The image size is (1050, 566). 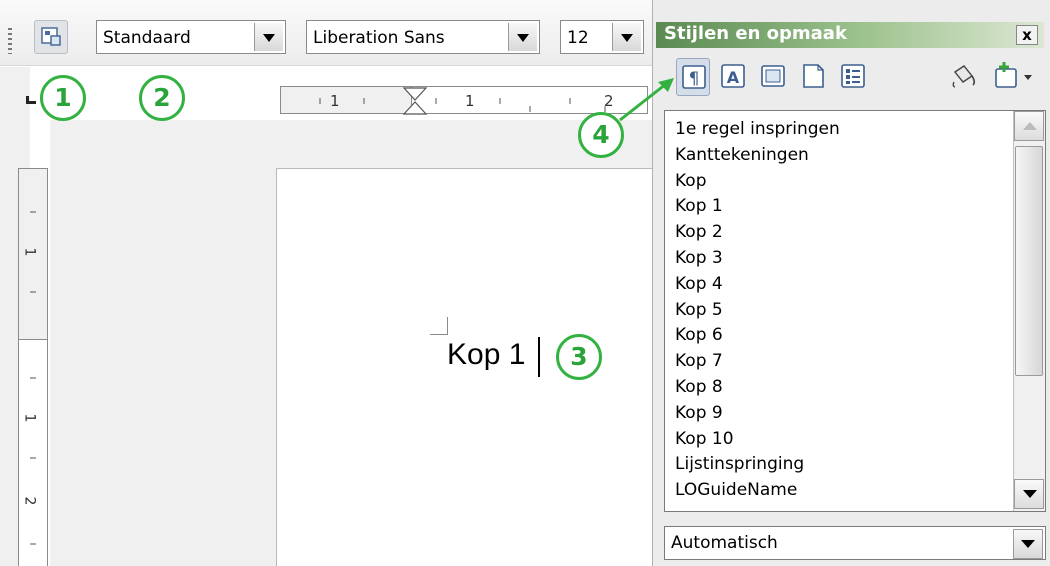 What do you see at coordinates (757, 336) in the screenshot?
I see `list-item: Kop 6` at bounding box center [757, 336].